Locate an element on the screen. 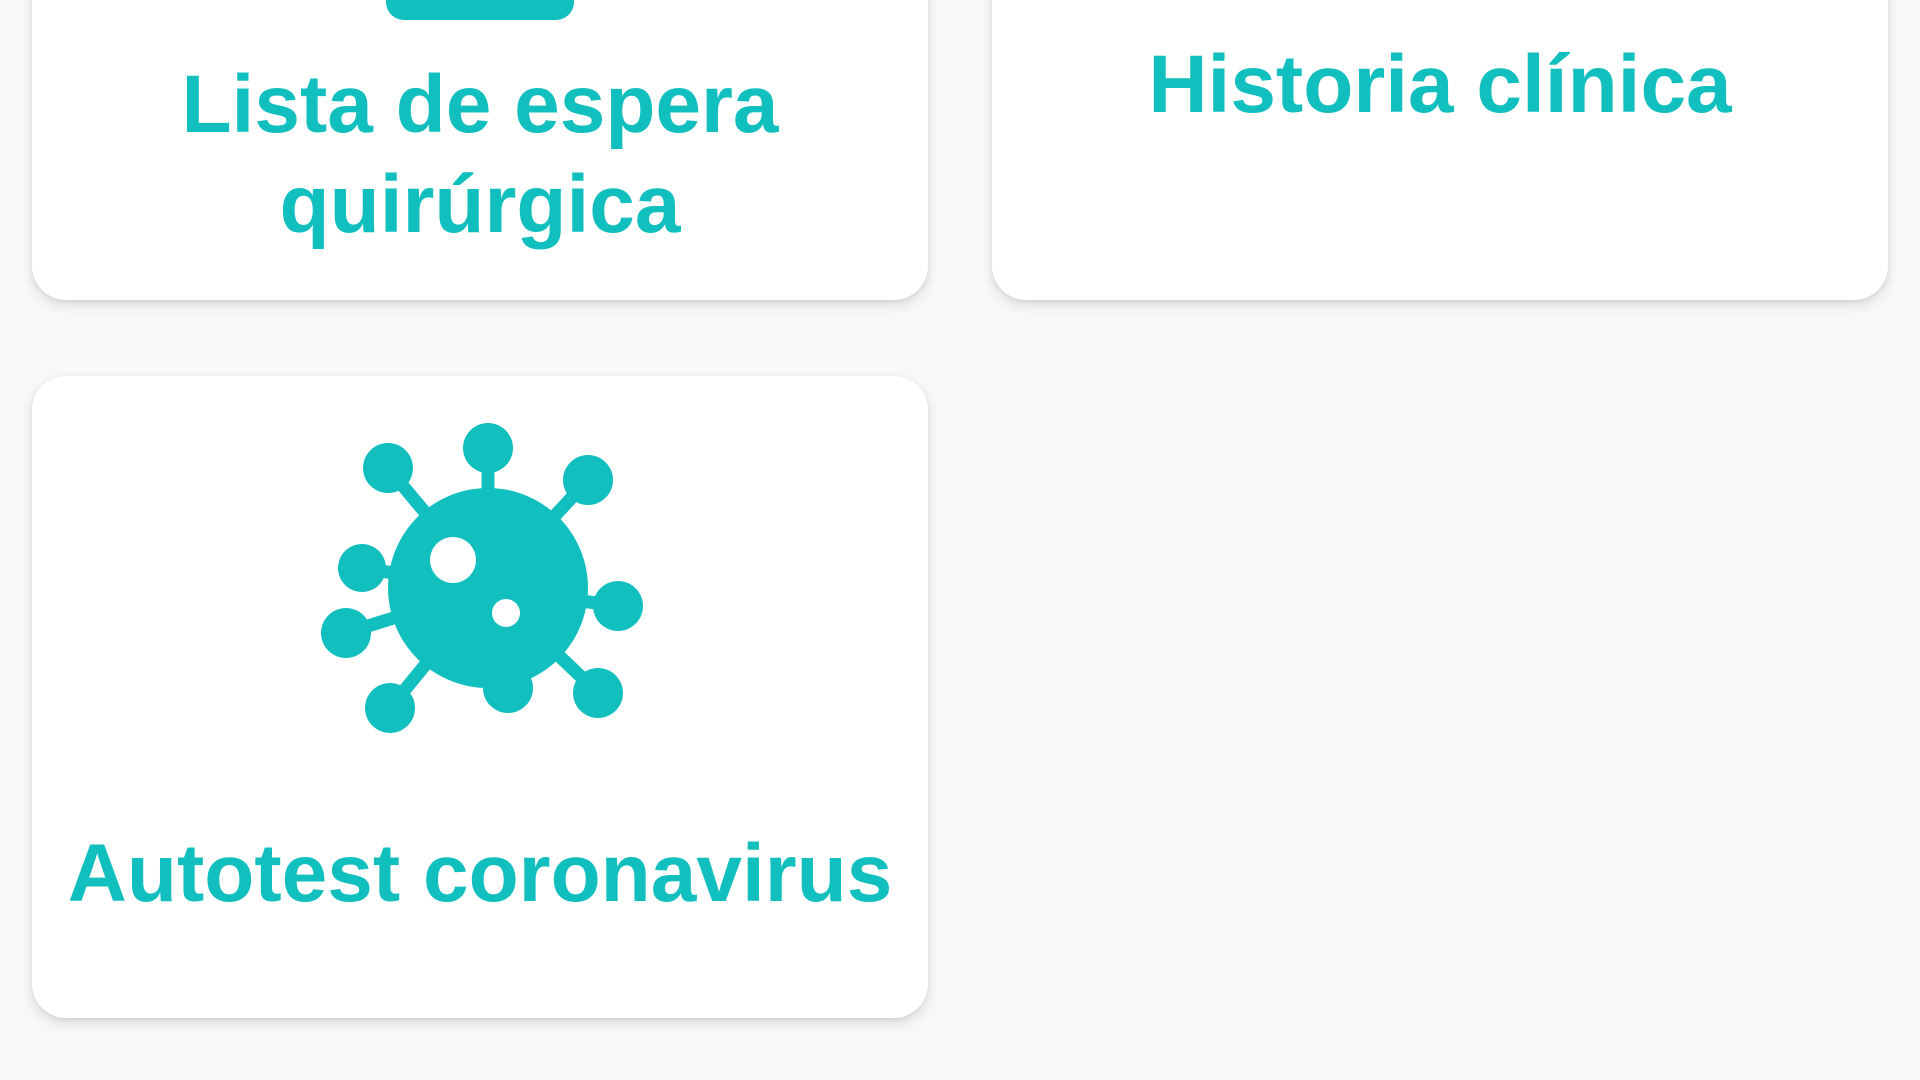 The width and height of the screenshot is (1920, 1080). surgical-waitlist-card: Lista de espera quirúrgica is located at coordinates (480, 150).